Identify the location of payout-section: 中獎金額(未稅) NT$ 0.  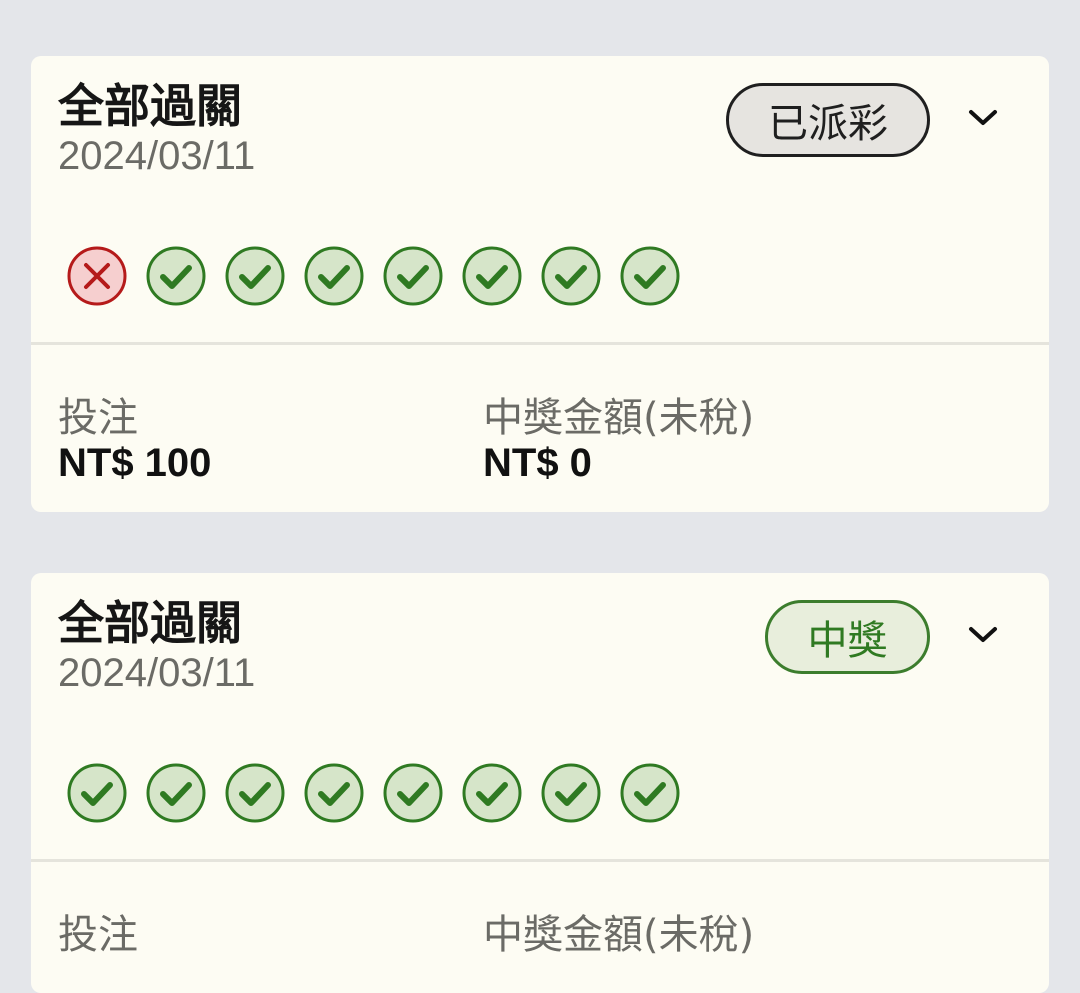
(618, 440).